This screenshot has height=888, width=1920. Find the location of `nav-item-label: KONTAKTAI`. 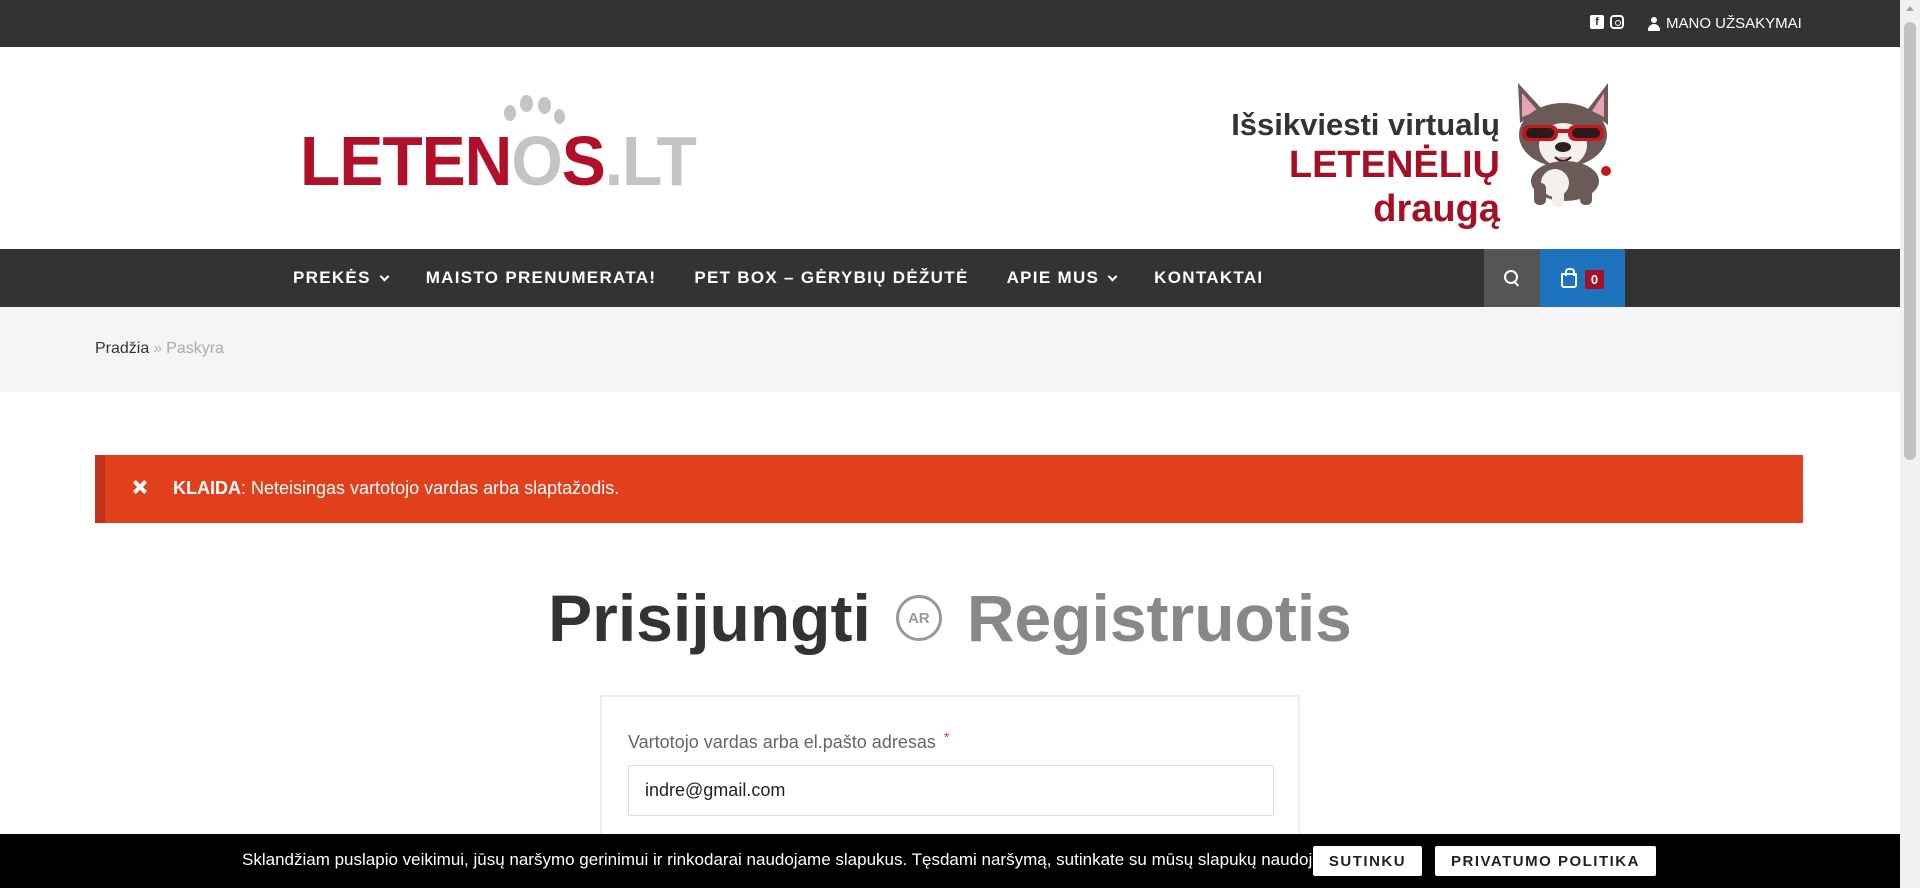

nav-item-label: KONTAKTAI is located at coordinates (1209, 277).